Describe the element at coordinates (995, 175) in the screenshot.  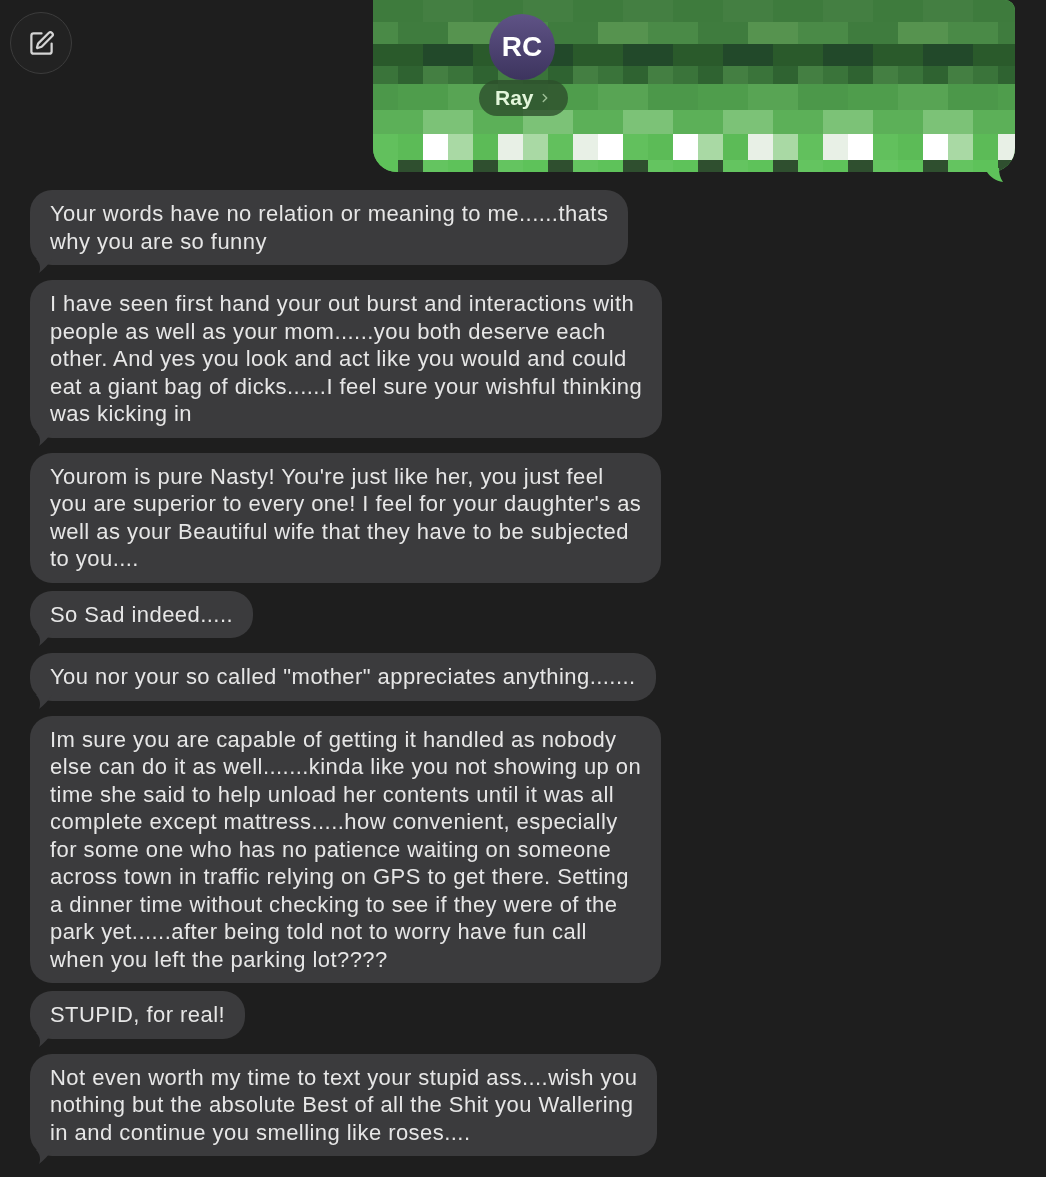
I see `message-tail-icon` at that location.